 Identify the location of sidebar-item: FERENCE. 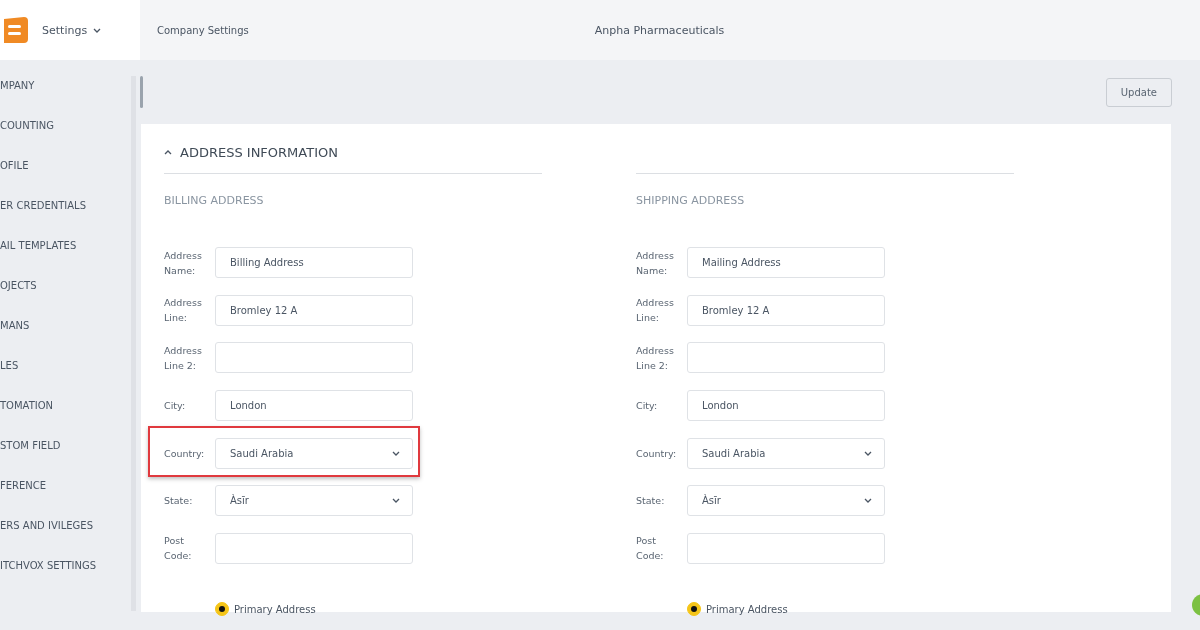
(60, 498).